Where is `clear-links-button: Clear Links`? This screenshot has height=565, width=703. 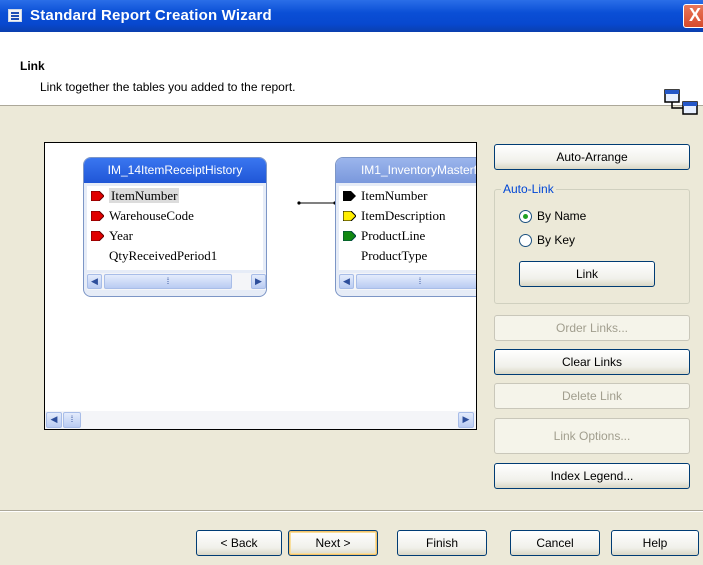 clear-links-button: Clear Links is located at coordinates (592, 362).